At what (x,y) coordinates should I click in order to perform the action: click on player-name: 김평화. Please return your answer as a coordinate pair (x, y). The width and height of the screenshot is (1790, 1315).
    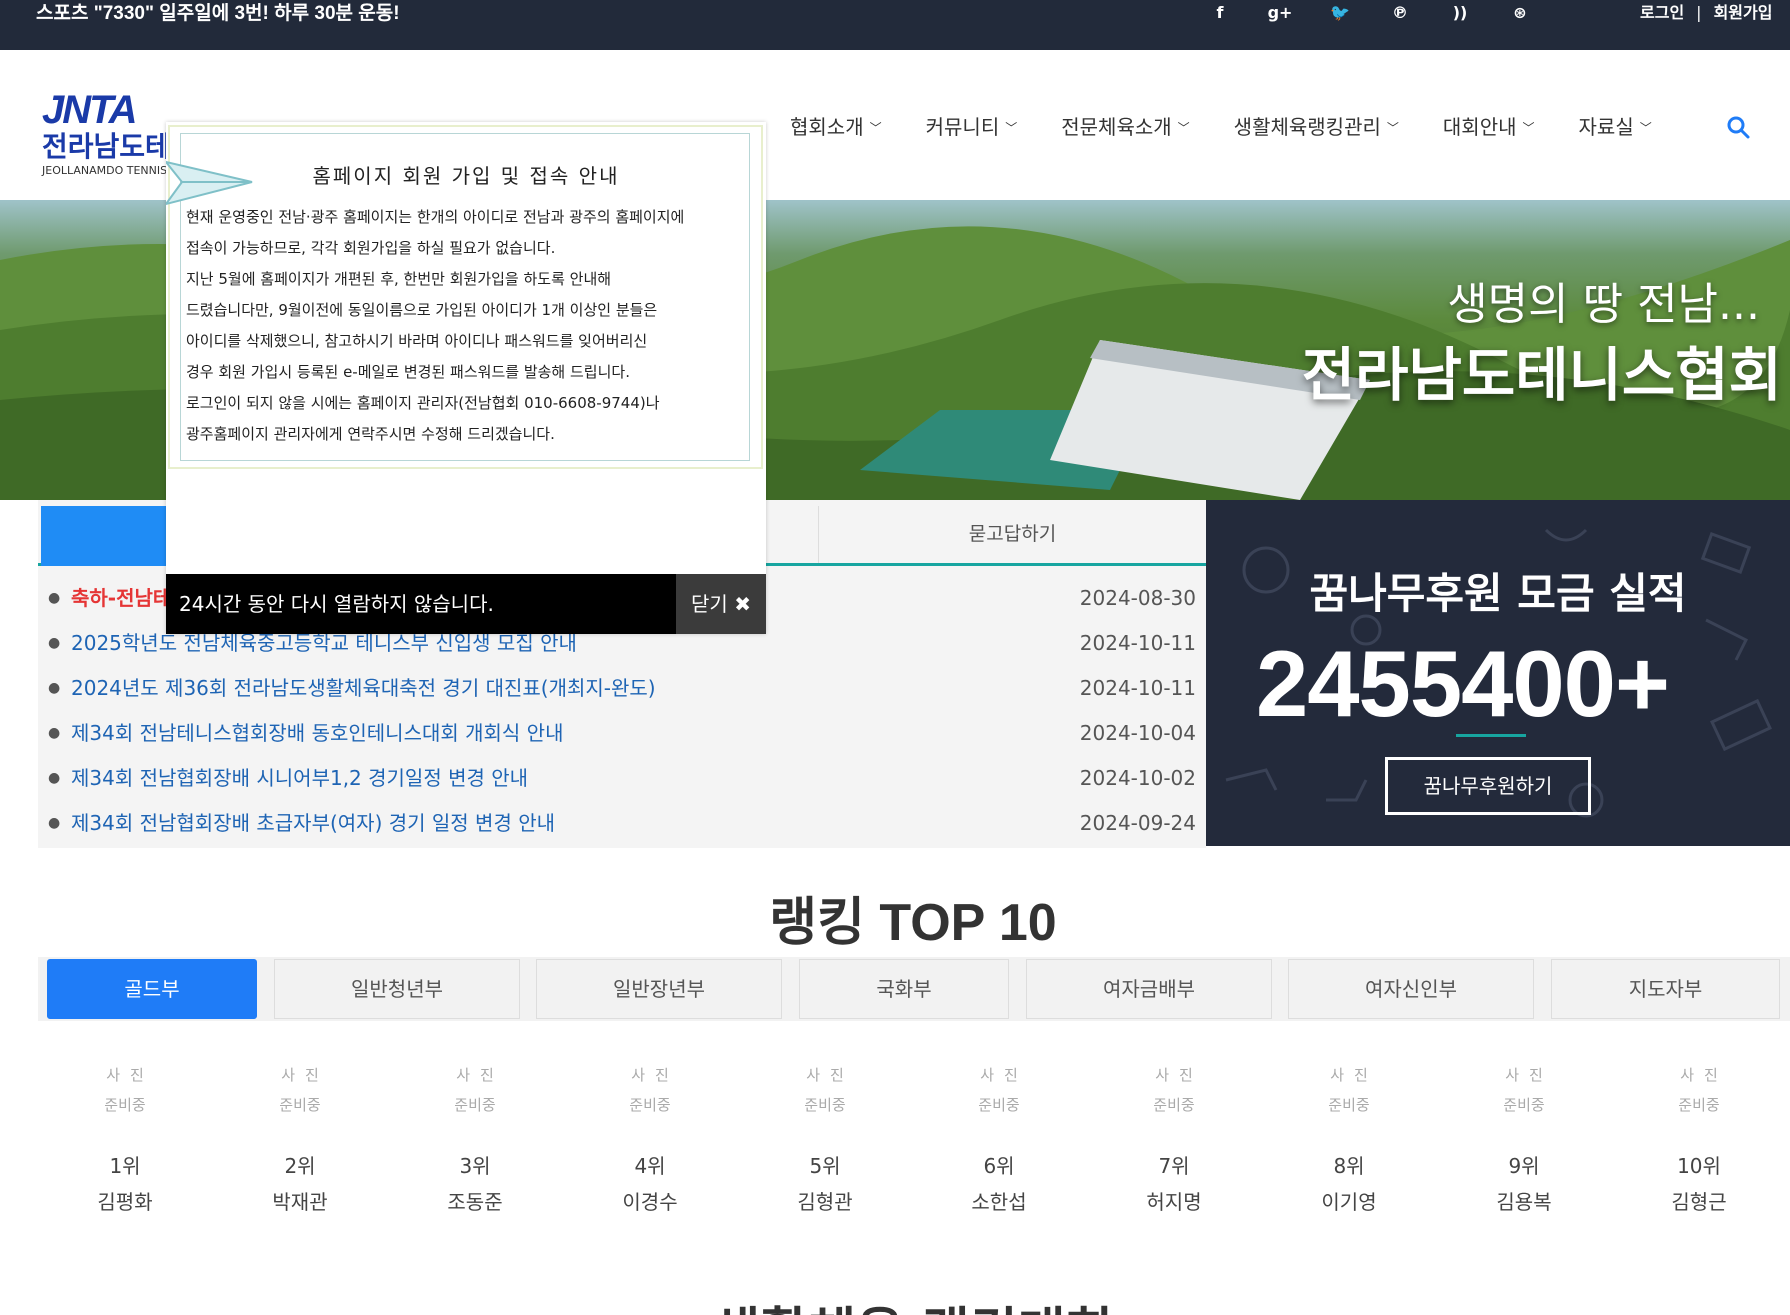
    Looking at the image, I should click on (125, 1202).